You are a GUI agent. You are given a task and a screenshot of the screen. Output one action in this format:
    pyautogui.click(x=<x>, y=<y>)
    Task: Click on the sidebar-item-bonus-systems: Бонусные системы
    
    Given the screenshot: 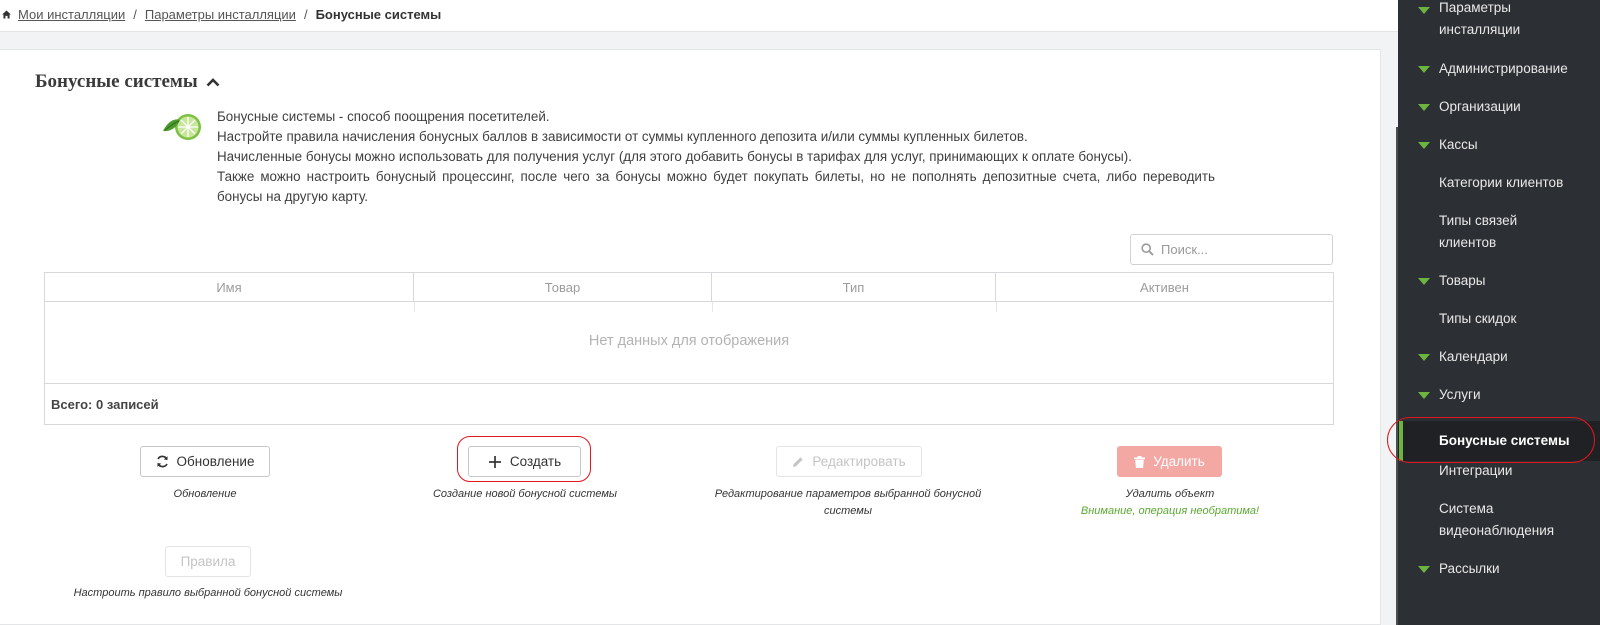 What is the action you would take?
    pyautogui.click(x=1499, y=441)
    